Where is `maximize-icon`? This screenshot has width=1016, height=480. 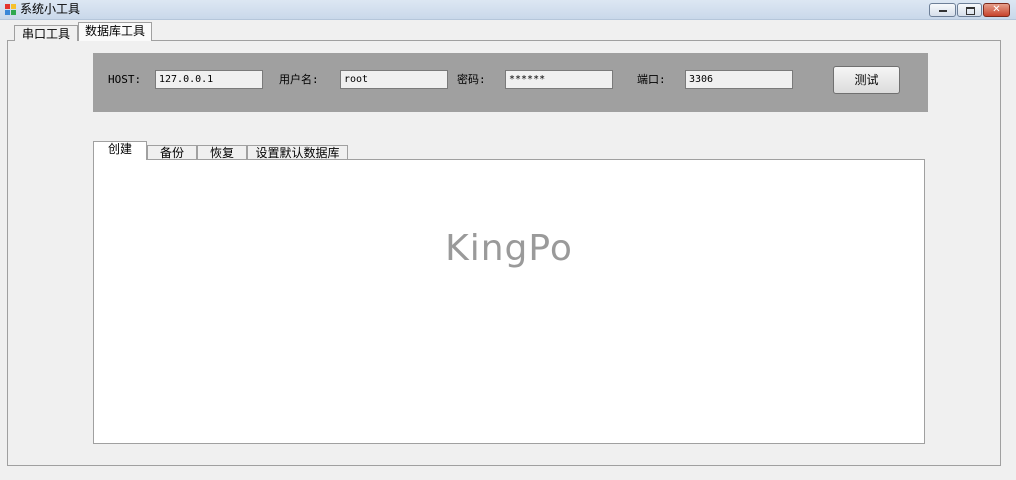
maximize-icon is located at coordinates (970, 11).